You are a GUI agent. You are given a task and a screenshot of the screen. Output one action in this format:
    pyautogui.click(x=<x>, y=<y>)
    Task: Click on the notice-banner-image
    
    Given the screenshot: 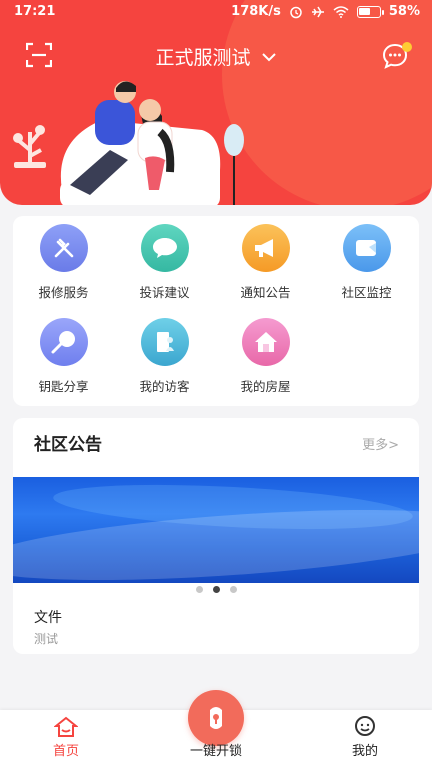 What is the action you would take?
    pyautogui.click(x=216, y=530)
    